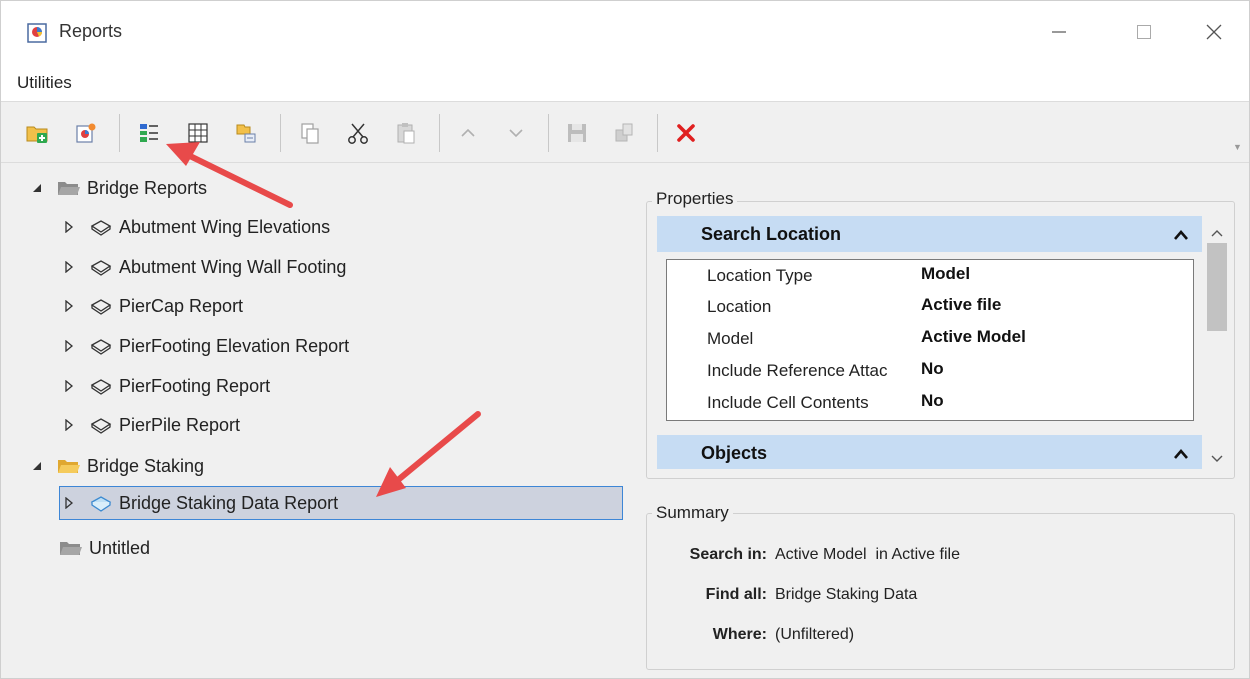 The width and height of the screenshot is (1250, 679). I want to click on section-search-location: Search Location, so click(929, 234).